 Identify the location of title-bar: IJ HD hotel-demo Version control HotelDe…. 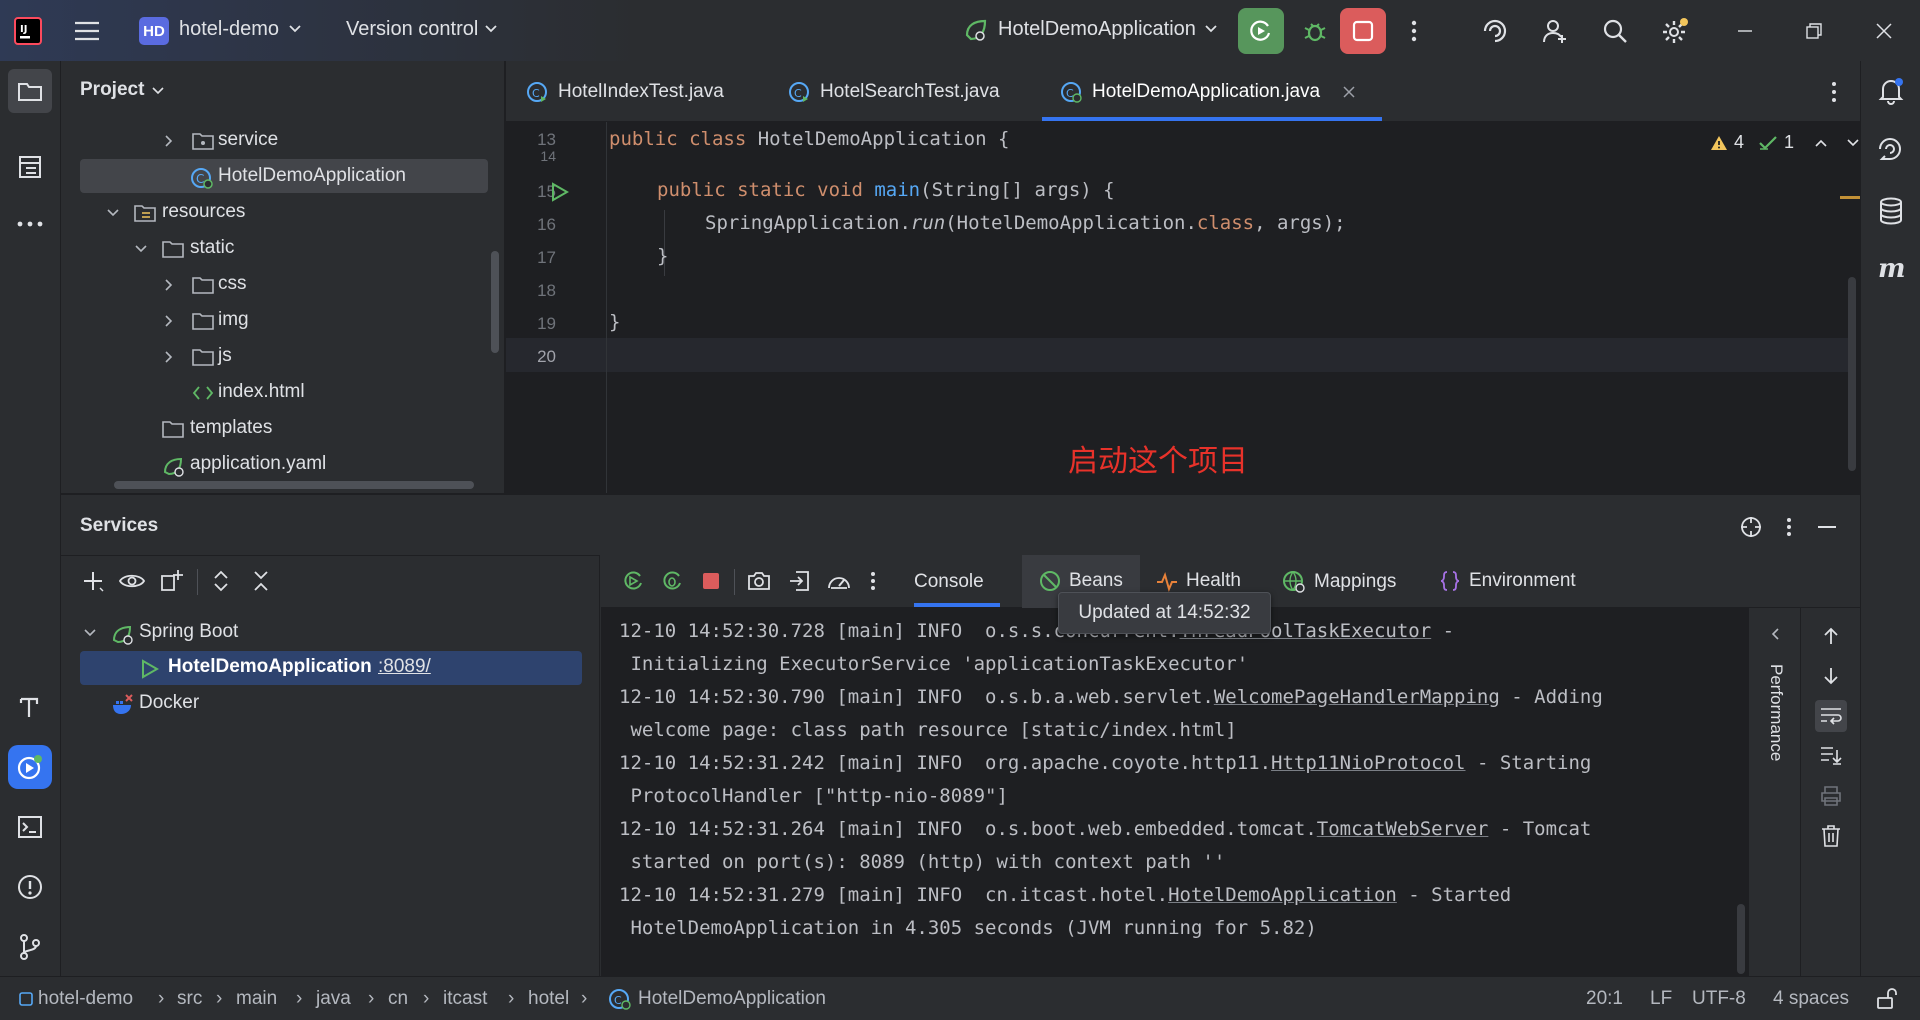
(960, 30).